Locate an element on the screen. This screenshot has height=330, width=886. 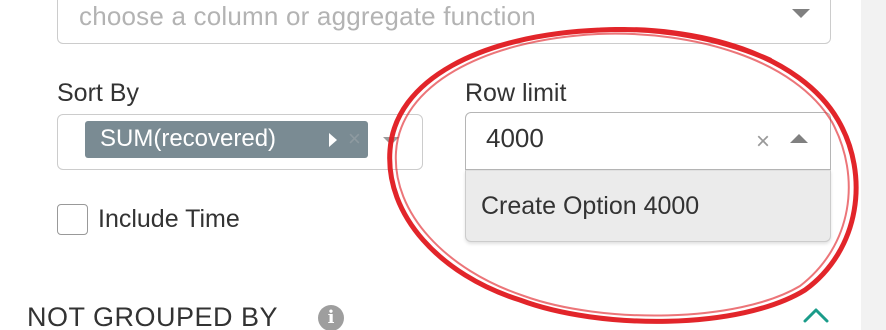
scroll-gutter is located at coordinates (873, 165).